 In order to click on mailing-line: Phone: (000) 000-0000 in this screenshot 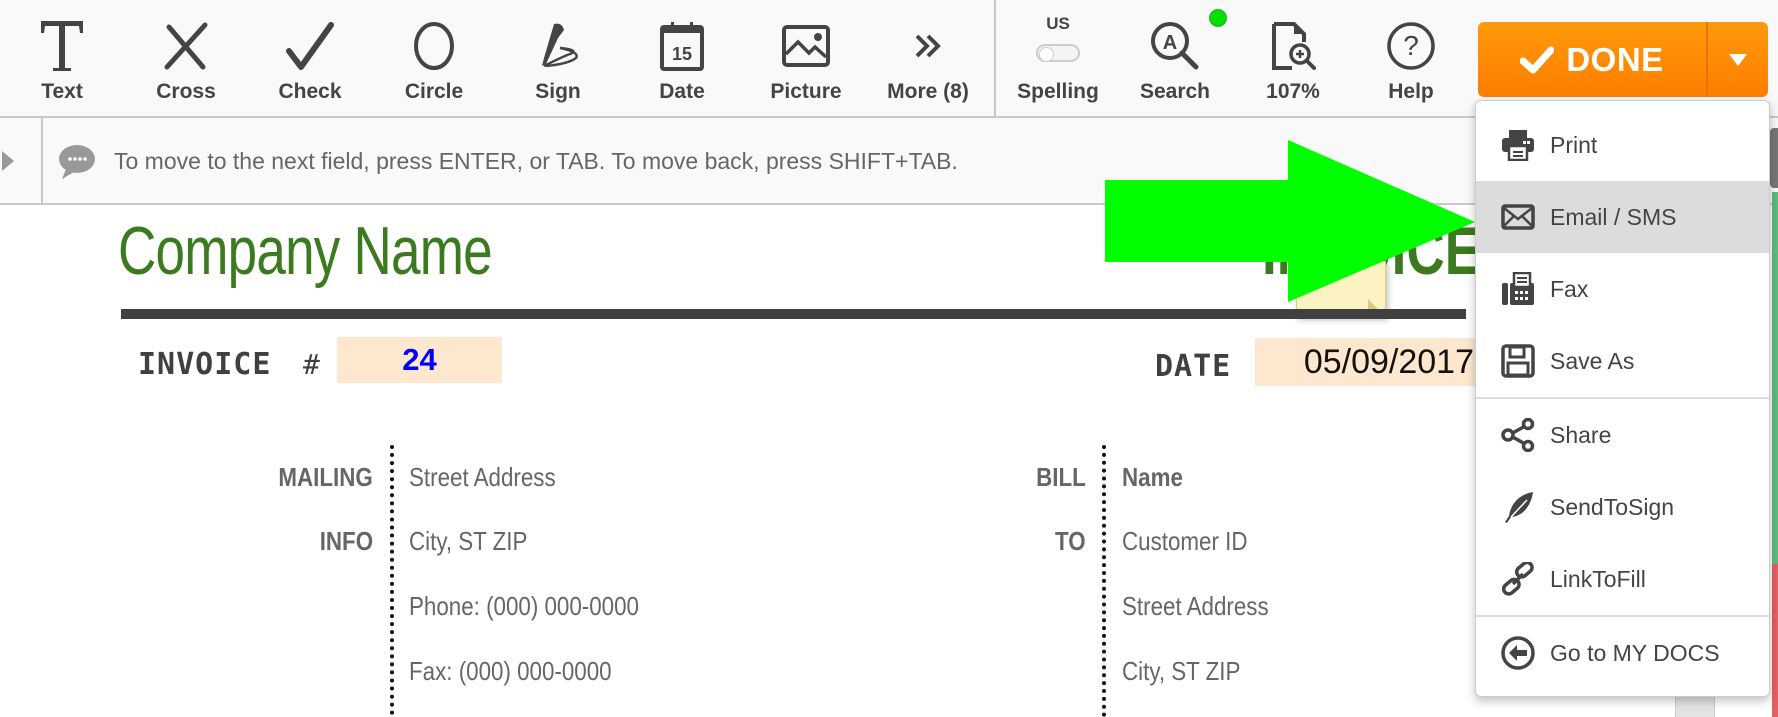, I will do `click(524, 606)`.